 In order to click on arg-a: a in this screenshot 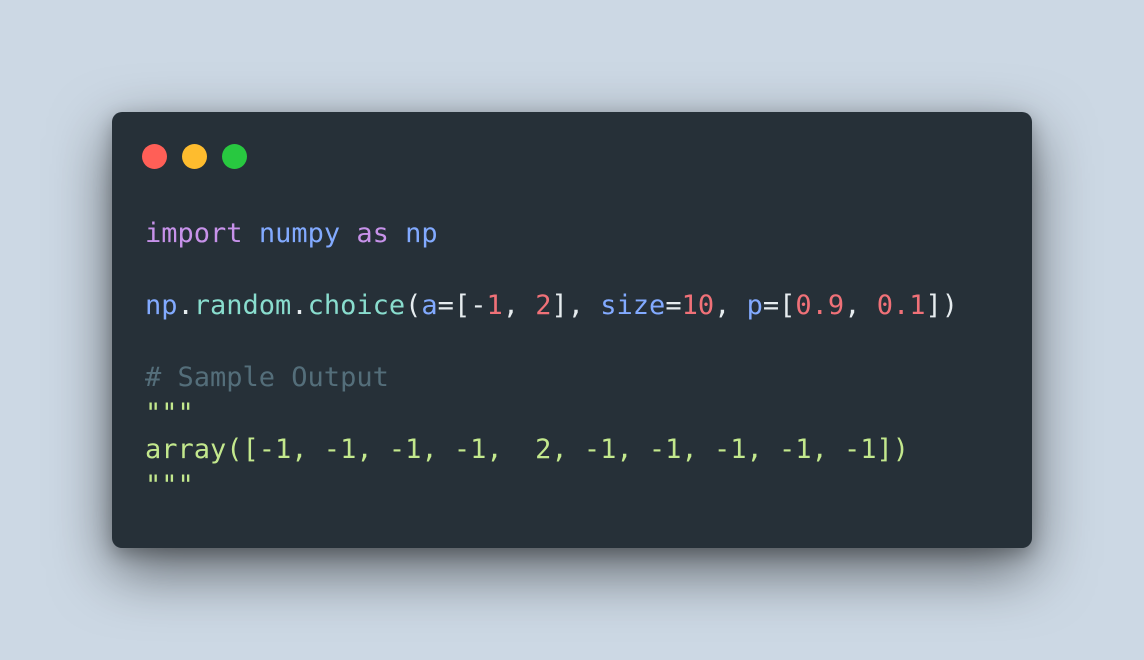, I will do `click(429, 305)`.